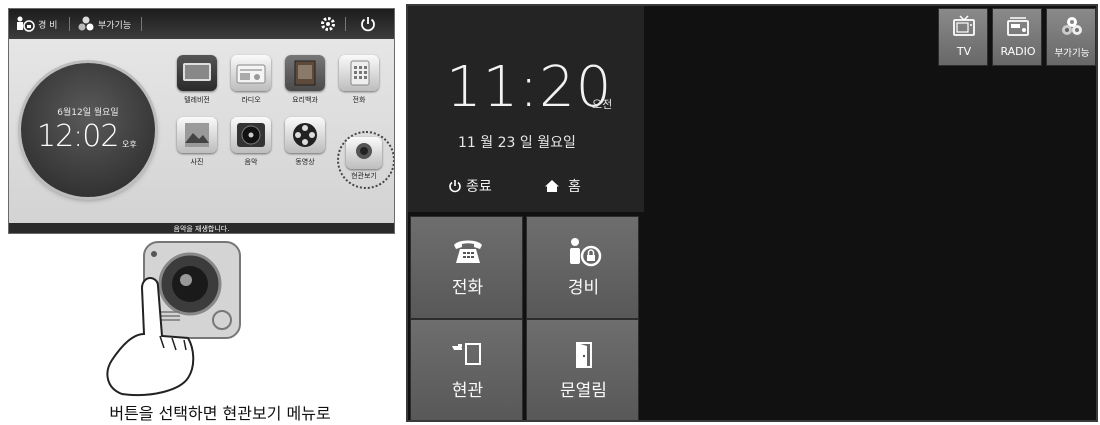  I want to click on door-camera-icon, so click(466, 354).